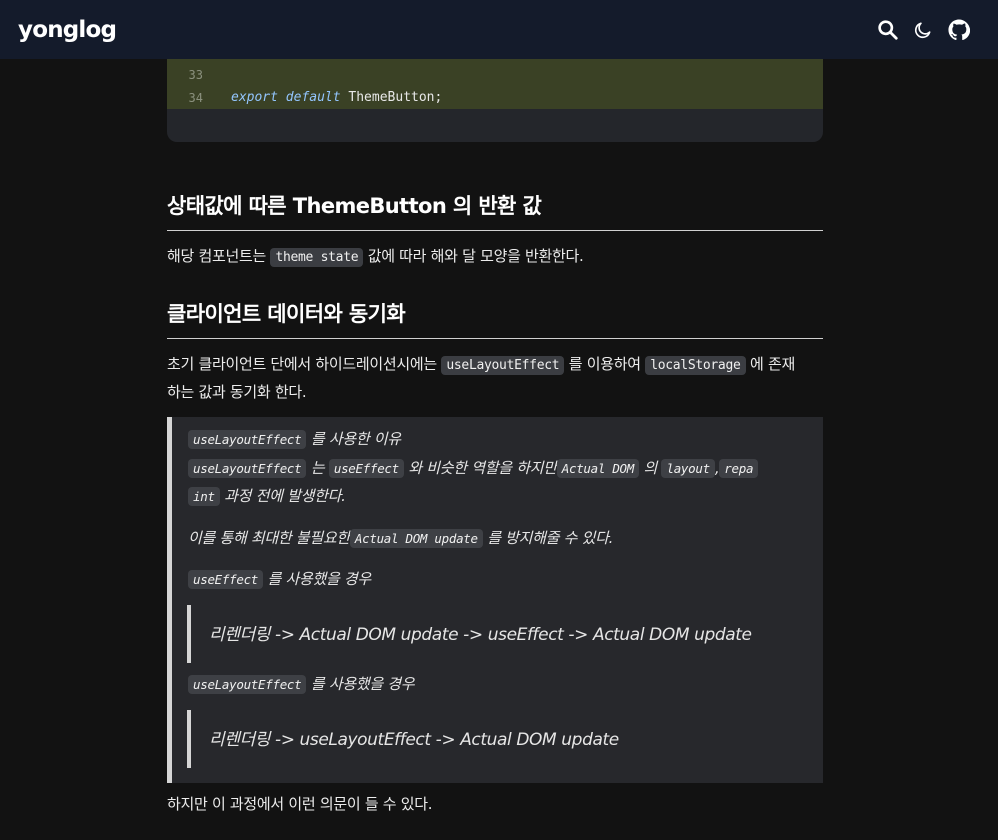 The image size is (998, 840). I want to click on code-identifier: ThemeButton;, so click(395, 97).